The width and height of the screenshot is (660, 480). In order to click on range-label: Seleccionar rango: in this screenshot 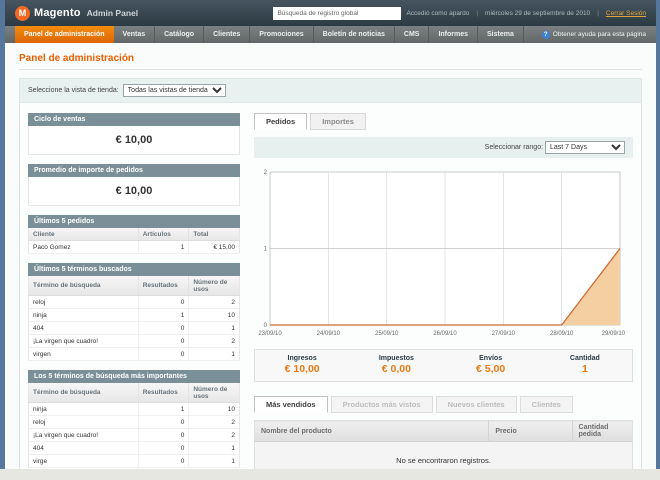, I will do `click(514, 147)`.